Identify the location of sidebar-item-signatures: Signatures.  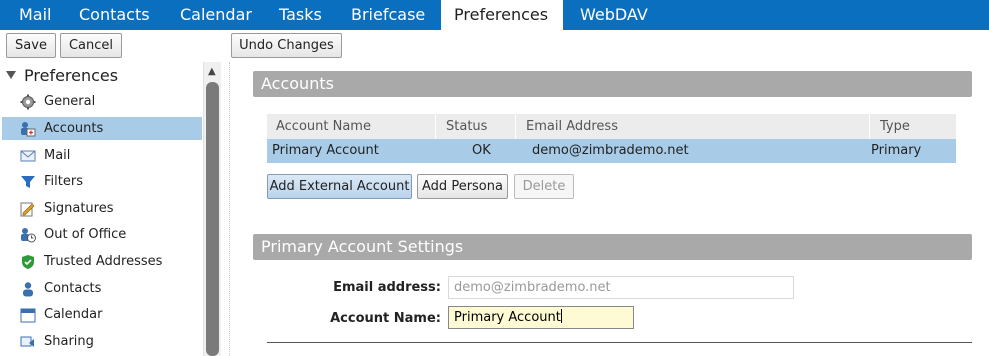
(102, 208).